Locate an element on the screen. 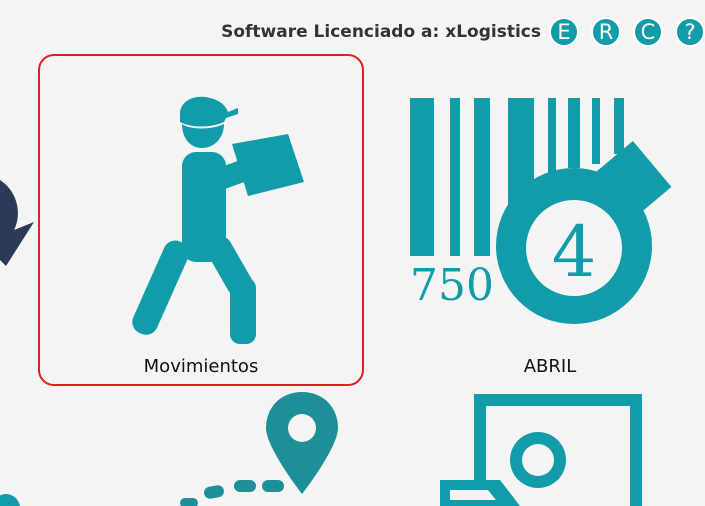  help-button: ? is located at coordinates (690, 32).